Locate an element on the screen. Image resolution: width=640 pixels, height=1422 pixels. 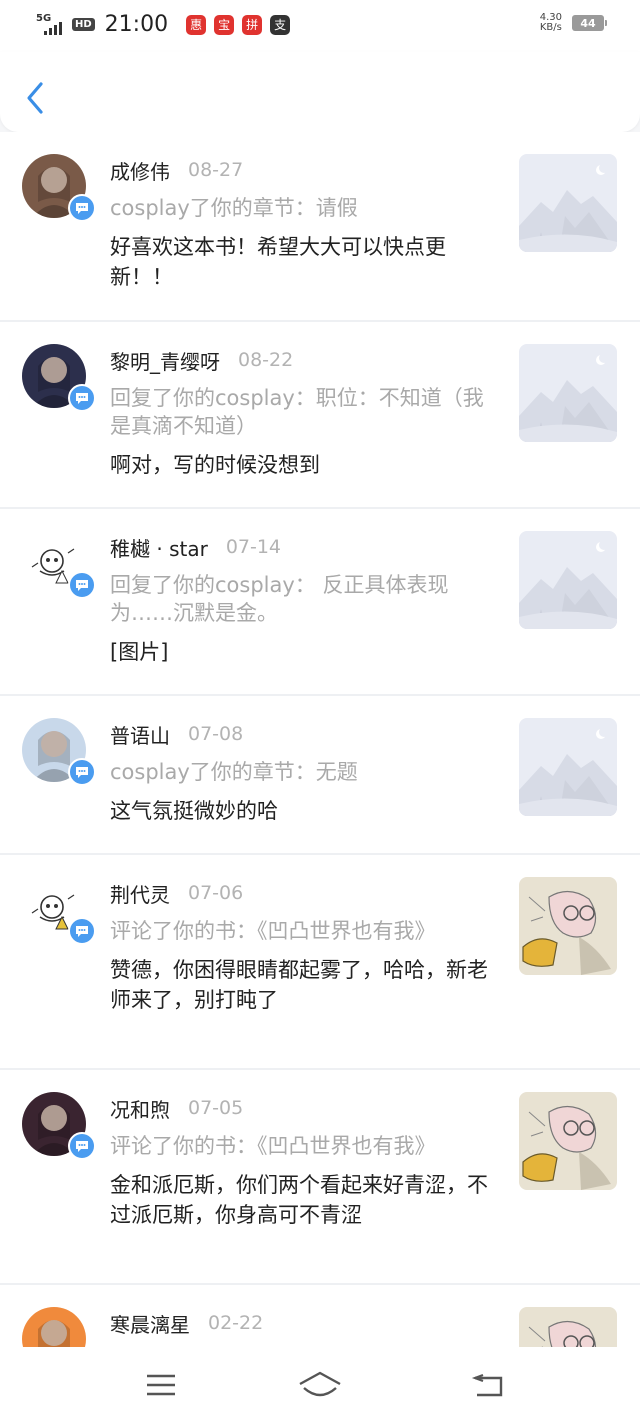
message-date: 02-22 is located at coordinates (236, 1323).